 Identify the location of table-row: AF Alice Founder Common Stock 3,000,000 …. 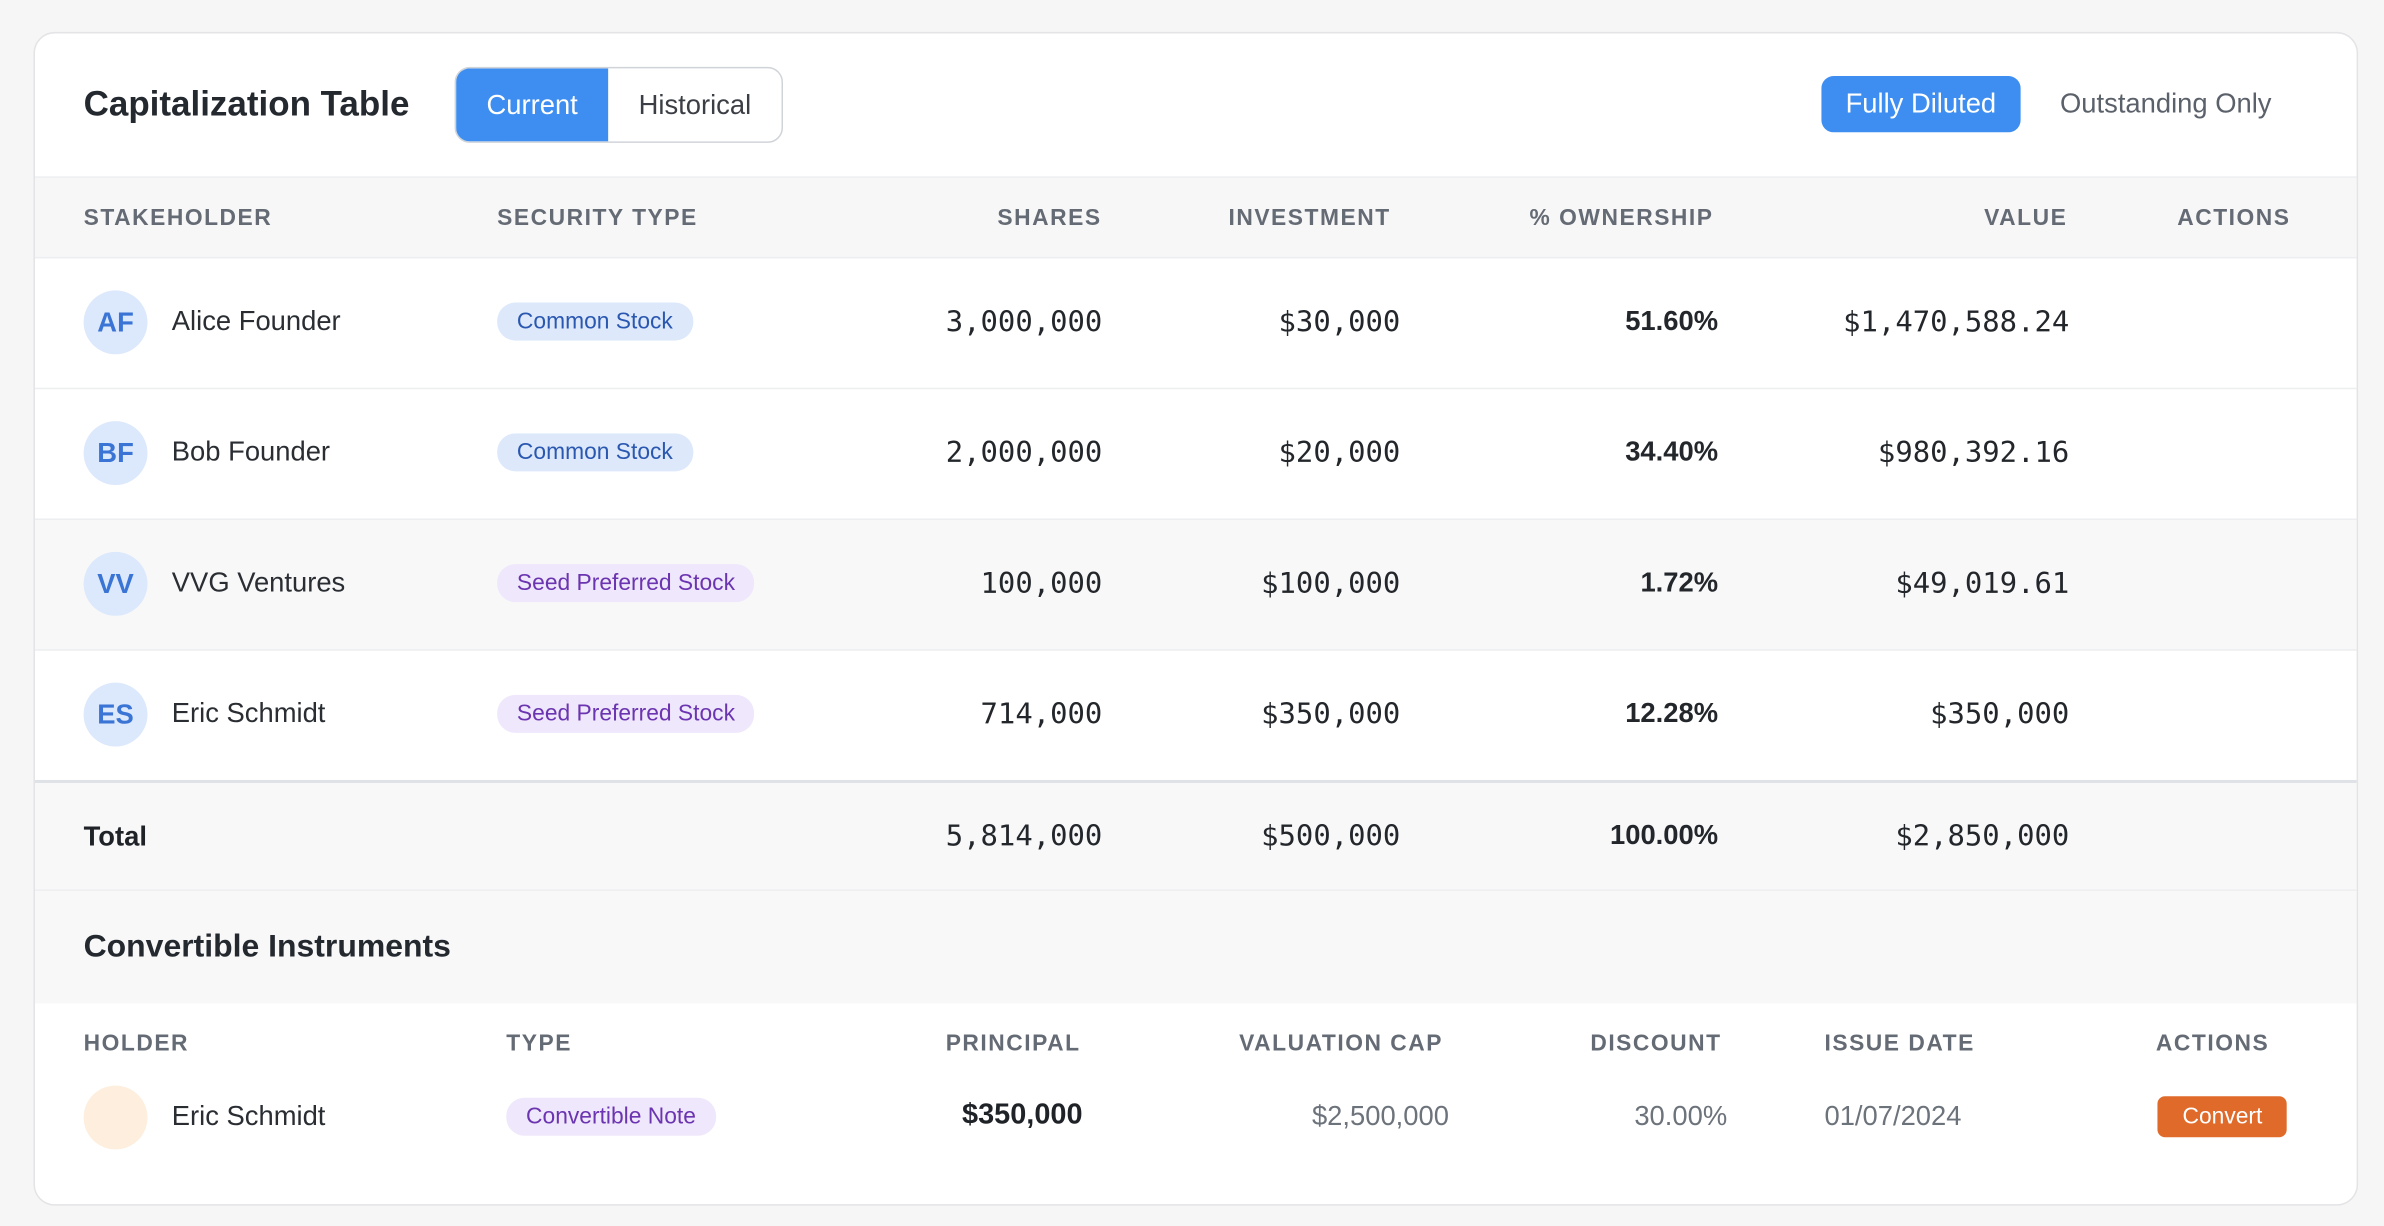
(1195, 324).